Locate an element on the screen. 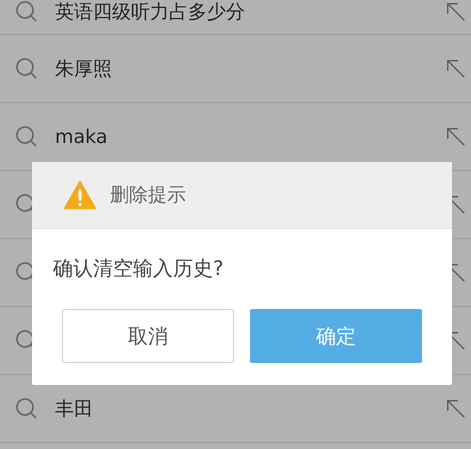  history-query: 英语四级听力占多少分 is located at coordinates (250, 12).